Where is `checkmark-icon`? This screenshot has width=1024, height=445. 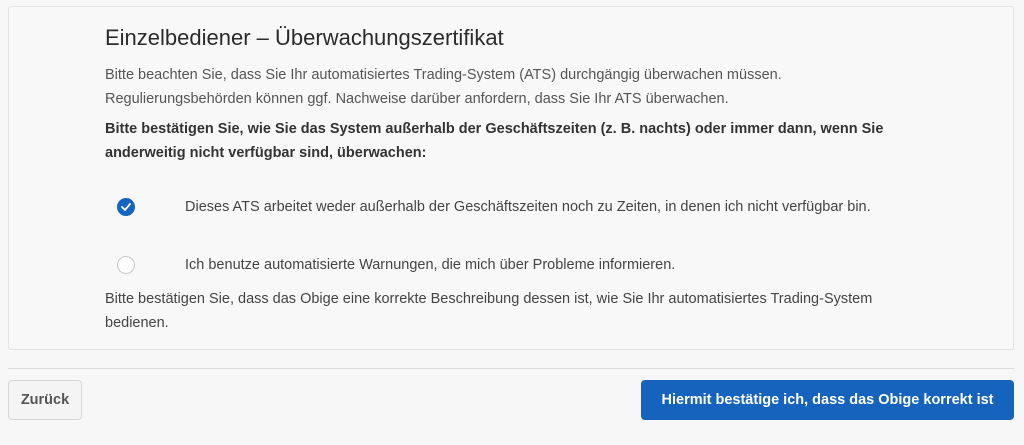
checkmark-icon is located at coordinates (126, 207).